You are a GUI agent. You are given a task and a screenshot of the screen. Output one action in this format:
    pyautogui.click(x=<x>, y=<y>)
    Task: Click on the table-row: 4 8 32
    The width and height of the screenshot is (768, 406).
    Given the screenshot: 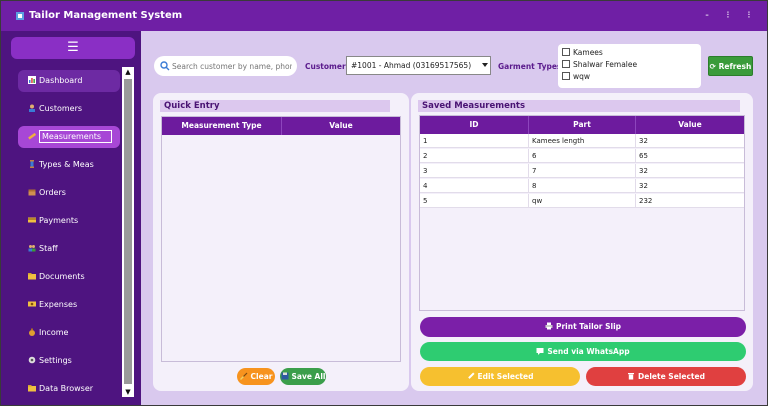 What is the action you would take?
    pyautogui.click(x=582, y=186)
    